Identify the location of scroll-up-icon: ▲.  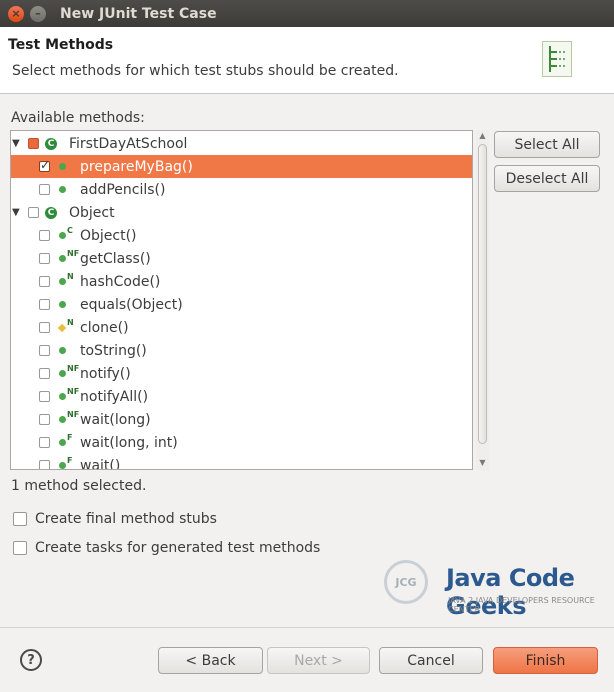
(482, 136).